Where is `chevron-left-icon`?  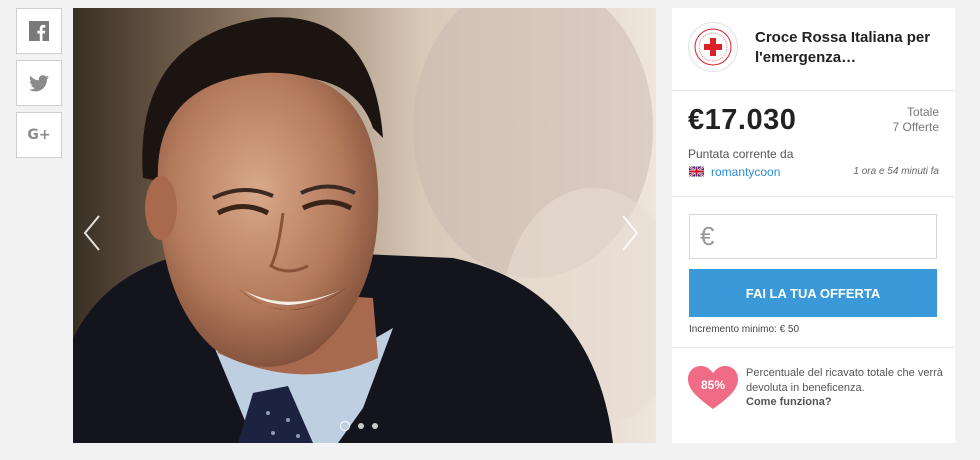
chevron-left-icon is located at coordinates (92, 233).